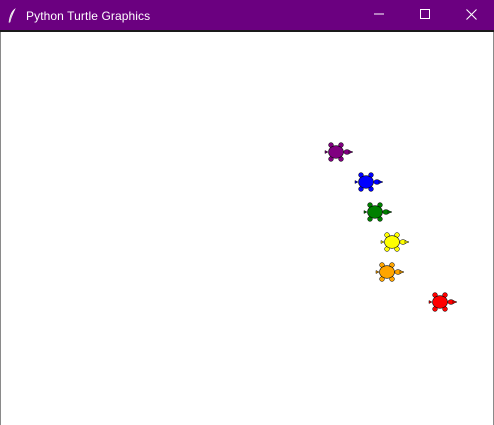 This screenshot has height=425, width=494. I want to click on title-bar: Python Turtle Graphics, so click(247, 15).